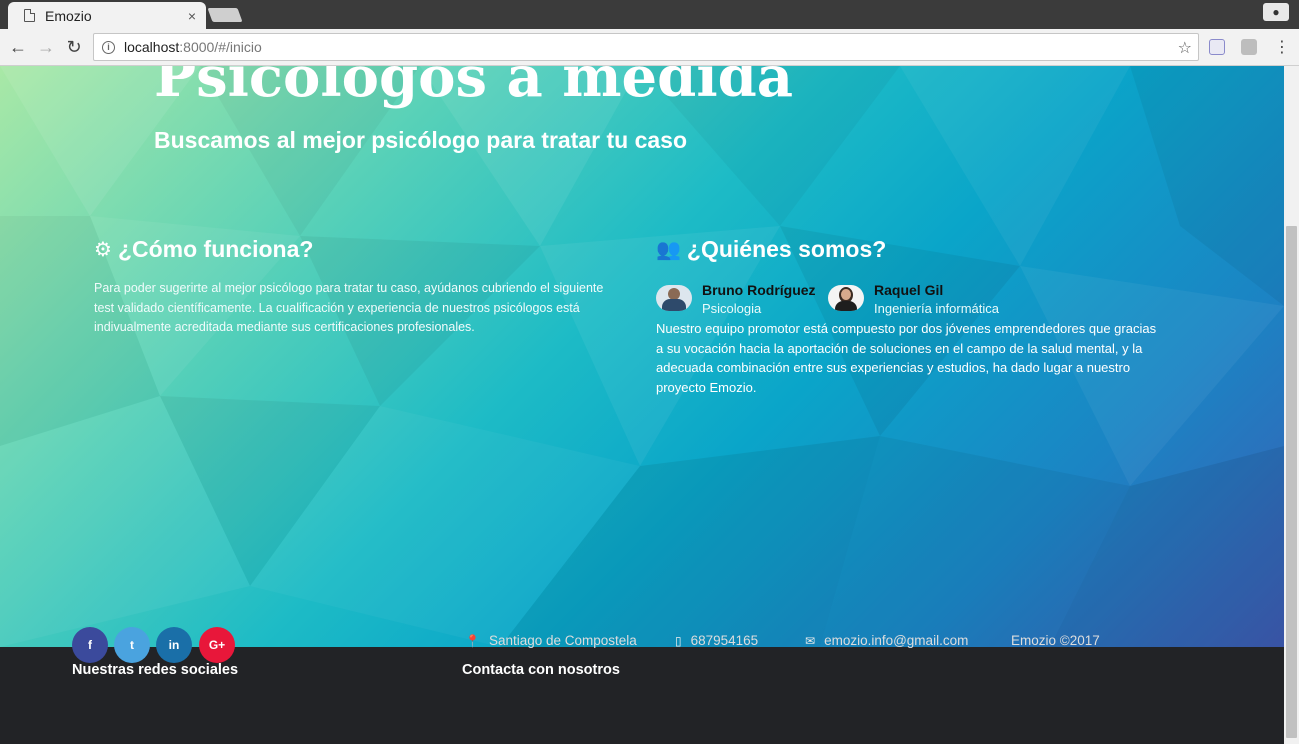 This screenshot has height=744, width=1299. I want to click on hero-title: Psicólogos a medida, so click(474, 88).